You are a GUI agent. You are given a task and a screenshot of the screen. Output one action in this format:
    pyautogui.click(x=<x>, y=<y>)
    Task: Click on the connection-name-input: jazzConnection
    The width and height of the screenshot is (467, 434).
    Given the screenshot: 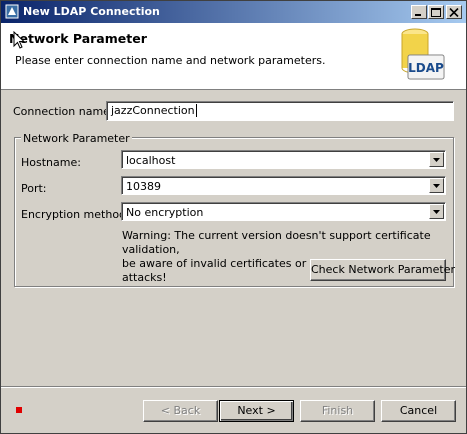 What is the action you would take?
    pyautogui.click(x=280, y=111)
    